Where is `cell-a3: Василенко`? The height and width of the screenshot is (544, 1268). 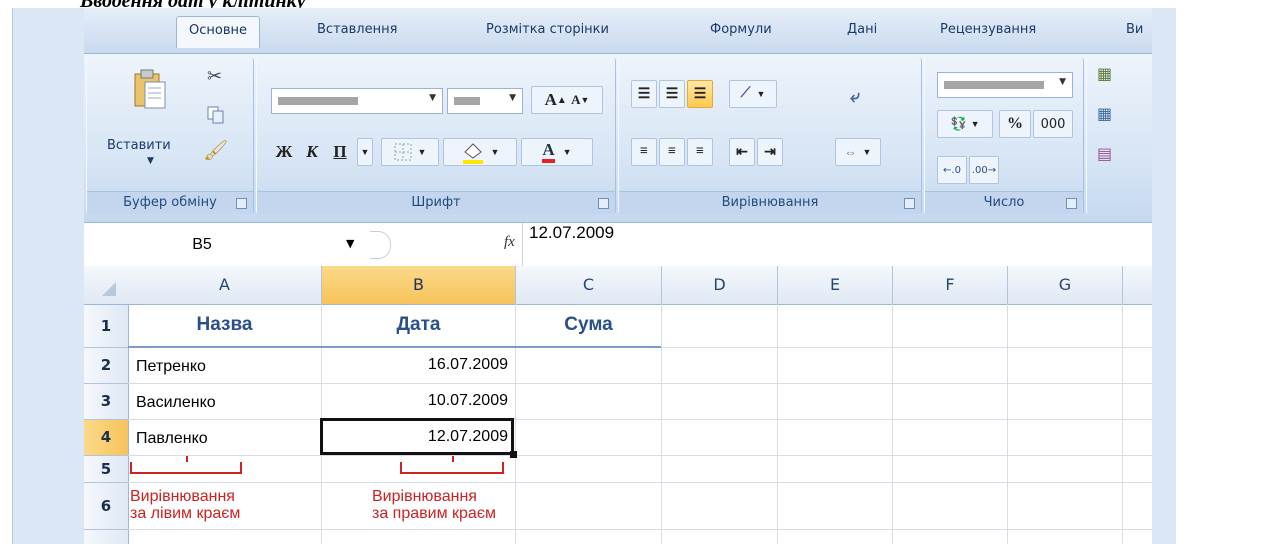
cell-a3: Василенко is located at coordinates (176, 403).